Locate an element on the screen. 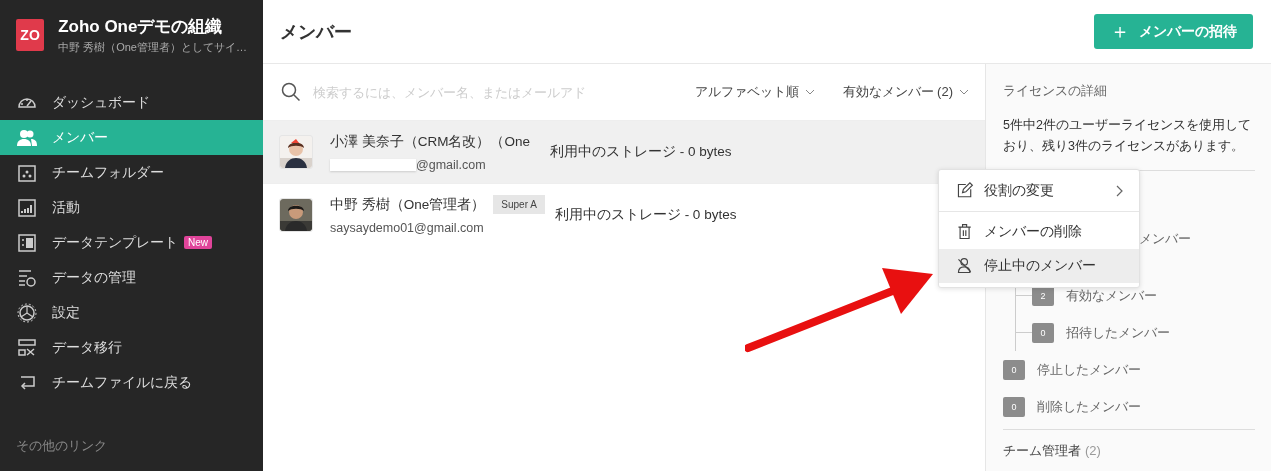  member-email: saysaydemo01@gmail.com is located at coordinates (407, 228).